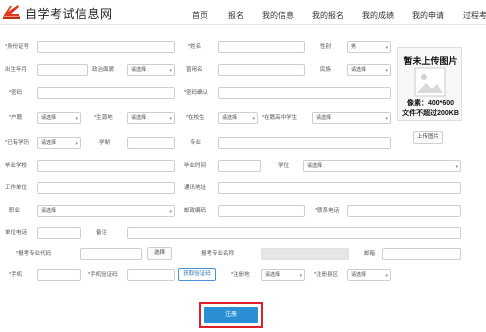  I want to click on in-school-type-label: *在籍高中学生, so click(280, 118).